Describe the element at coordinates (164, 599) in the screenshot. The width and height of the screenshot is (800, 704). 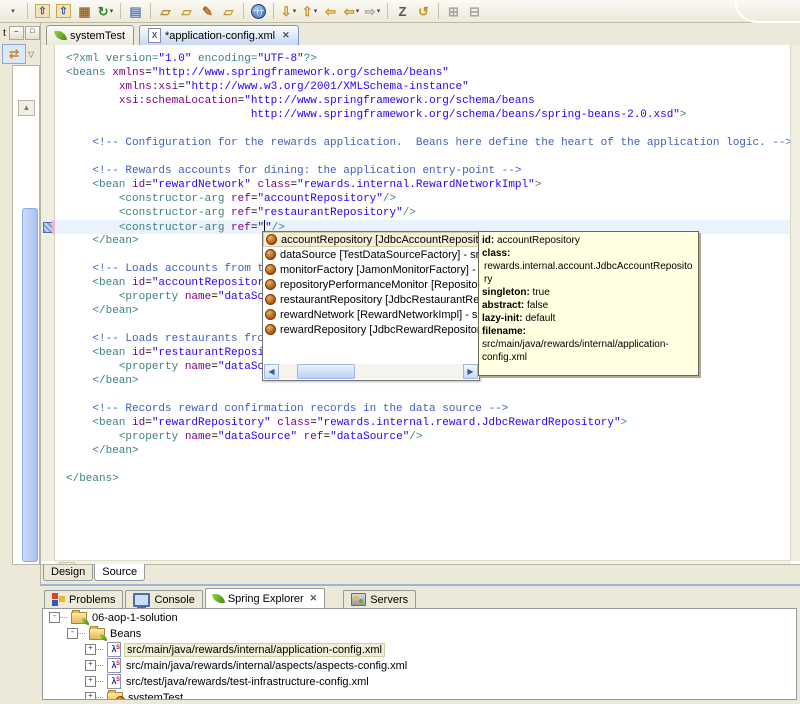
I see `view-tab-console: Console` at that location.